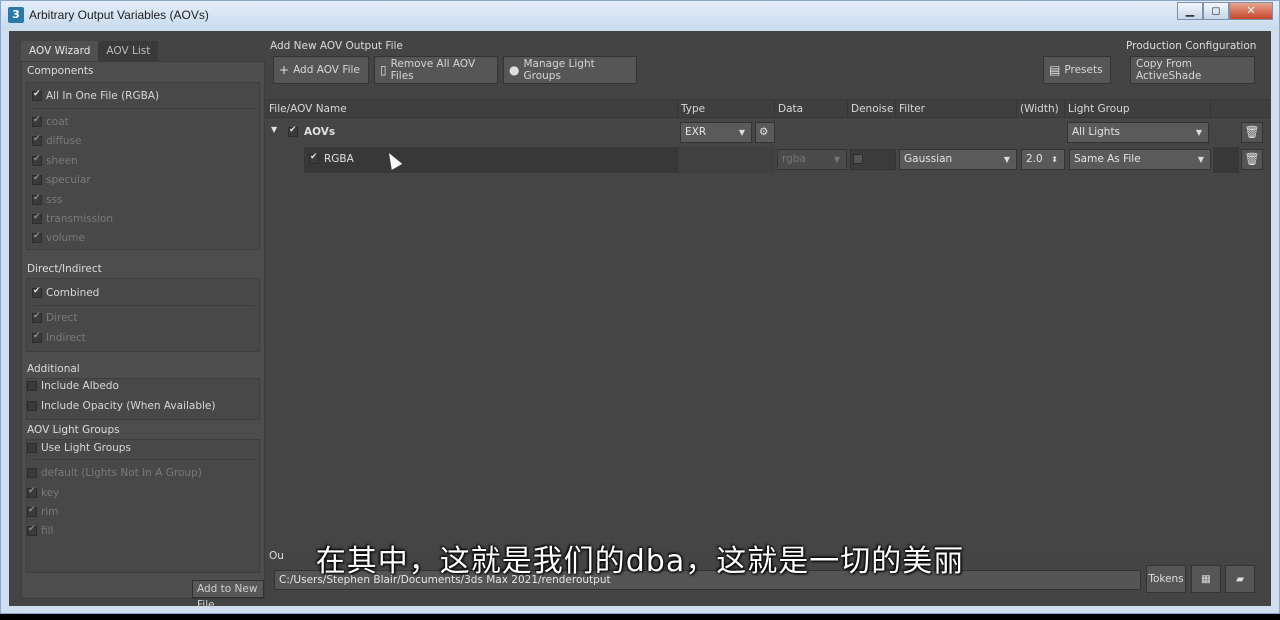 The width and height of the screenshot is (1280, 620). Describe the element at coordinates (60, 51) in the screenshot. I see `tab-aov-wizard: AOV Wizard` at that location.